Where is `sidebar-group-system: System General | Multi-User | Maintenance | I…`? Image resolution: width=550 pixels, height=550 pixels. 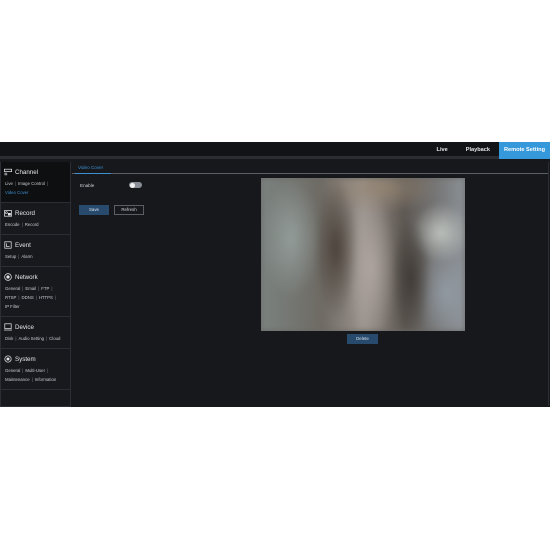 sidebar-group-system: System General | Multi-User | Maintenance | I… is located at coordinates (35, 369).